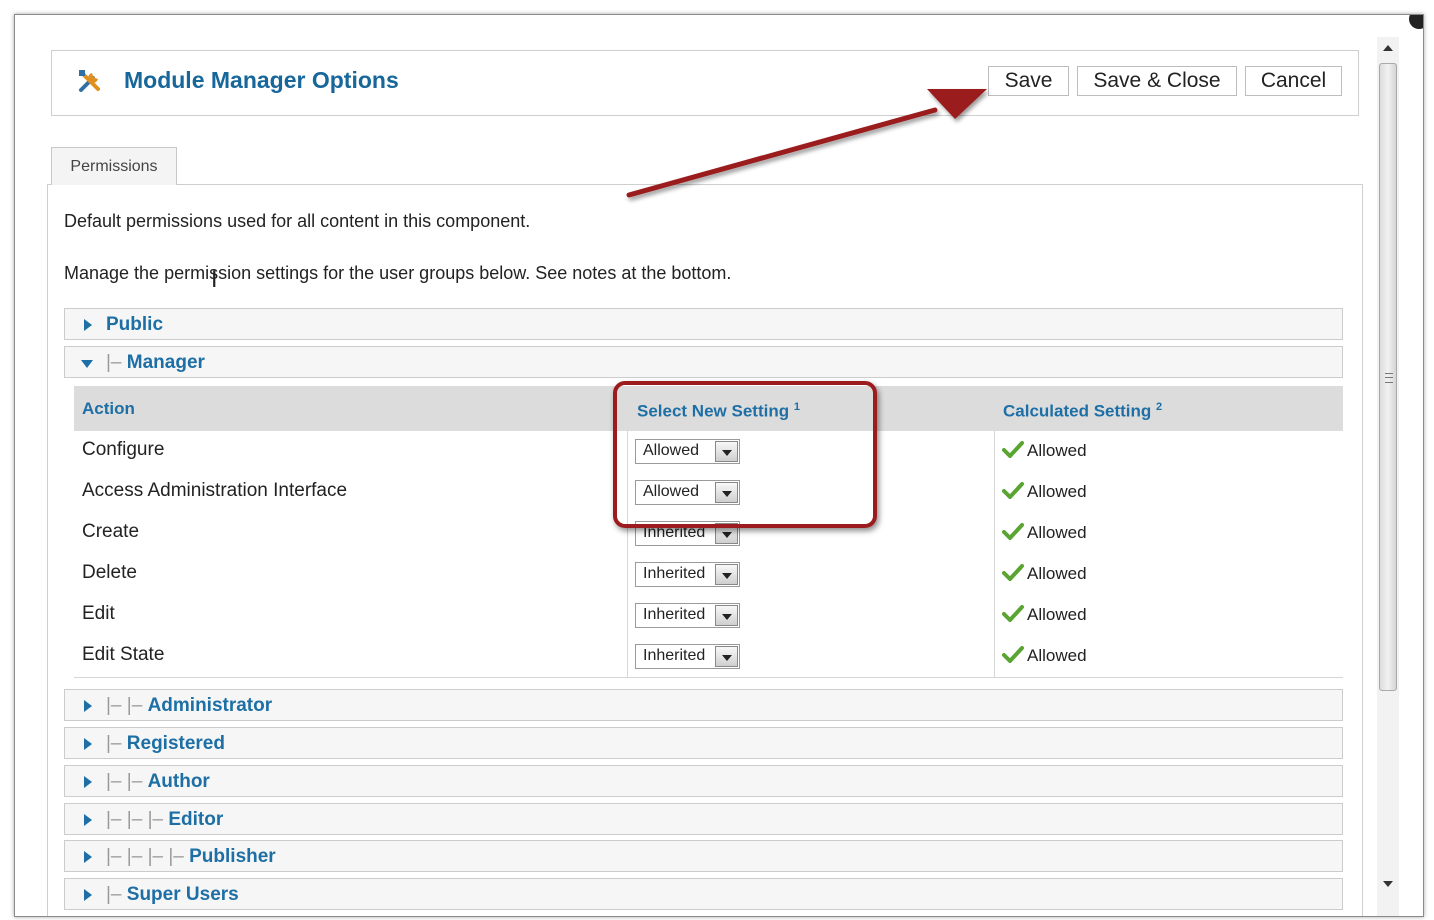 This screenshot has width=1434, height=920. I want to click on vertical-scrollbar, so click(1388, 476).